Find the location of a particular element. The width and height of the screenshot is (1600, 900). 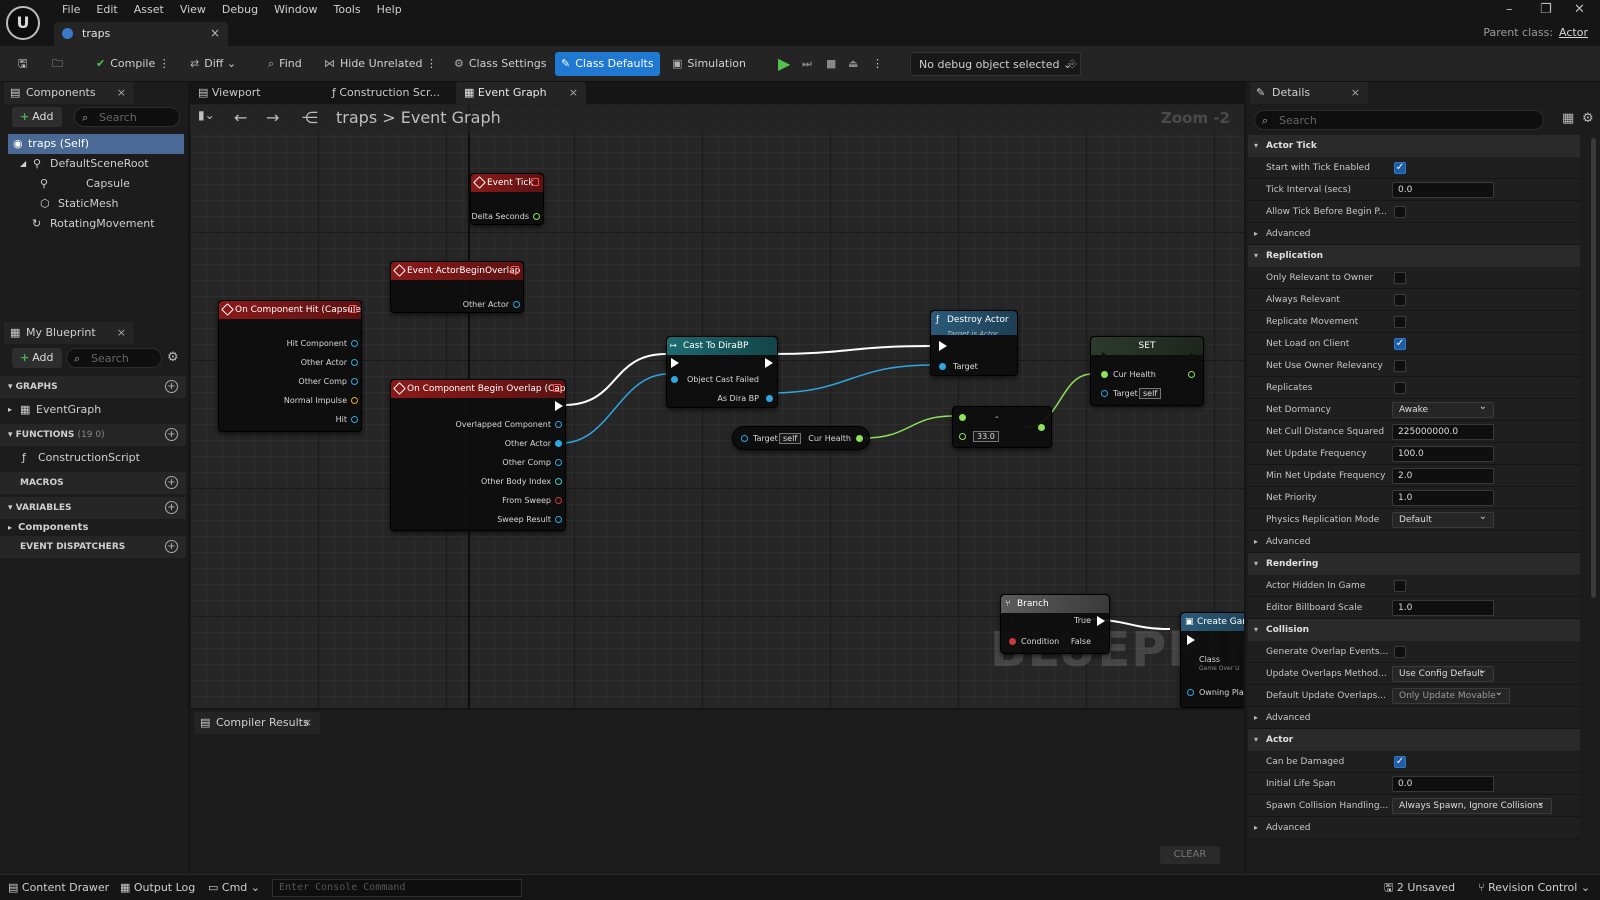

tree-item-capsule: ⚲ Capsule is located at coordinates (85, 184).